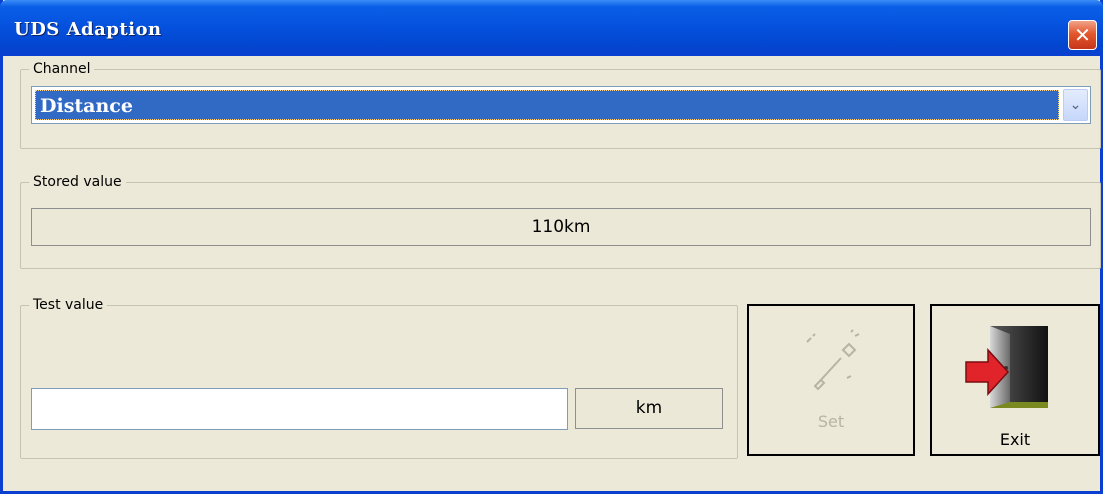 The width and height of the screenshot is (1103, 494). I want to click on title-bar: UDS Adaption ✕, so click(551, 28).